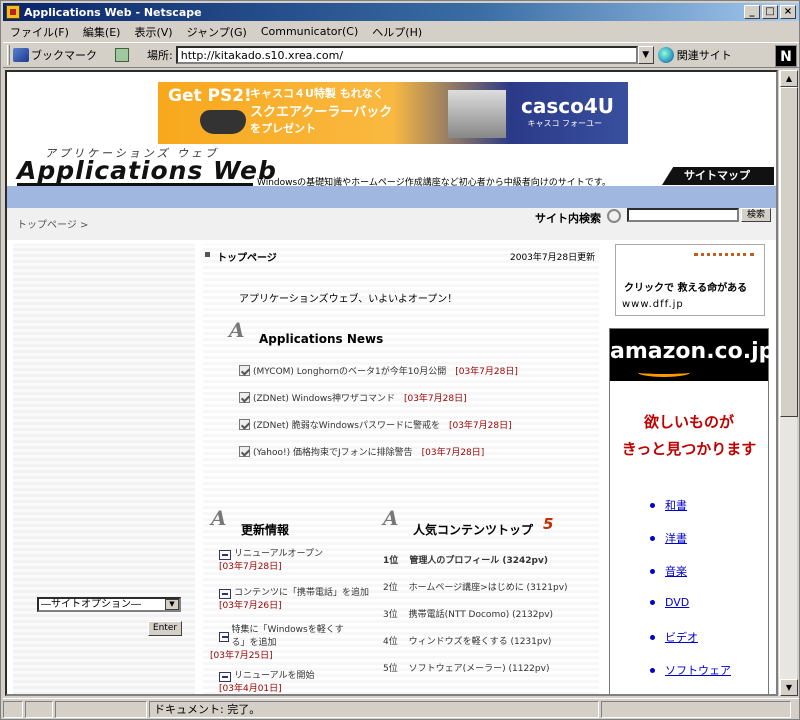 This screenshot has height=720, width=800. I want to click on amazon-tagline-2: きっと見つかります, so click(689, 449).